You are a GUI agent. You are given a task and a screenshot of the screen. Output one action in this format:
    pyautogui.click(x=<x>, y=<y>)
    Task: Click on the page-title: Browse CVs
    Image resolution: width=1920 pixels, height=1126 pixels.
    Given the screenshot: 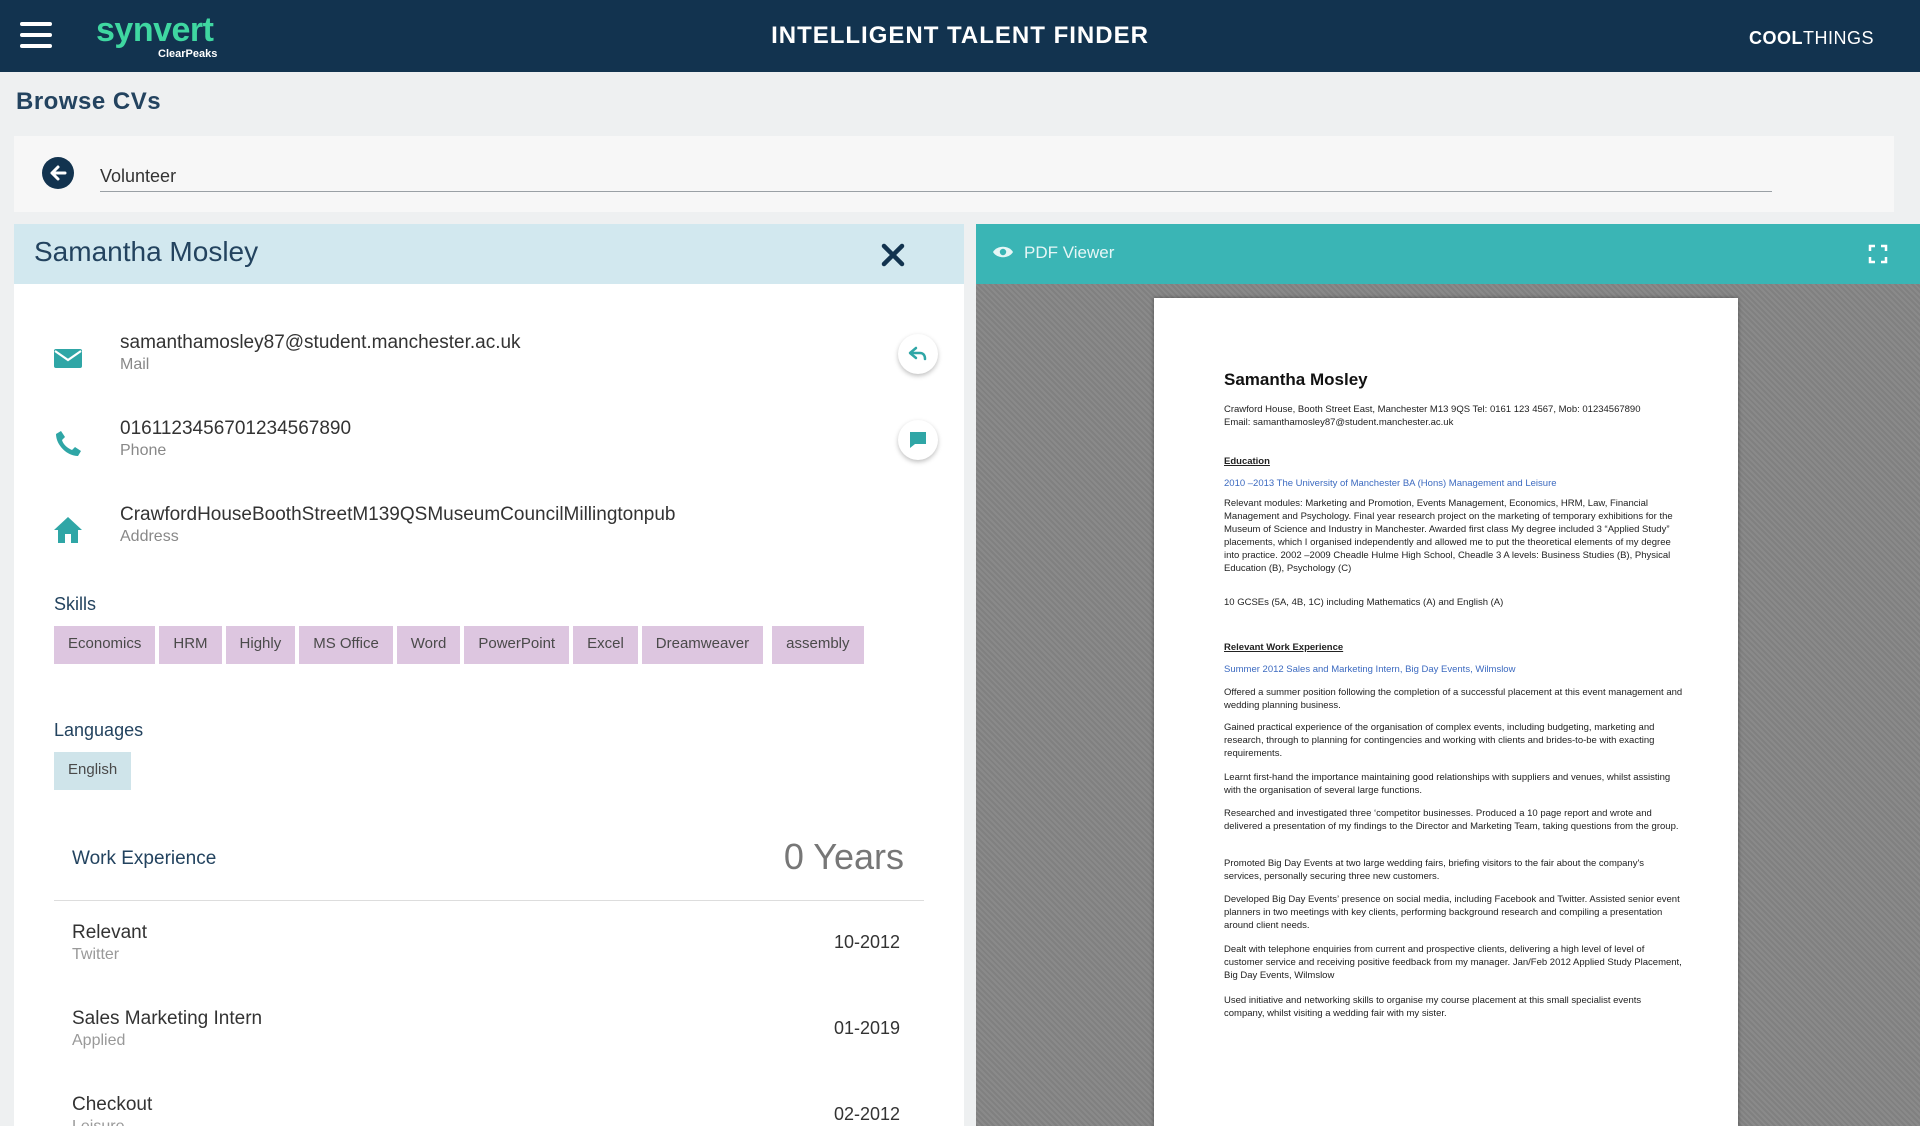 What is the action you would take?
    pyautogui.click(x=89, y=101)
    